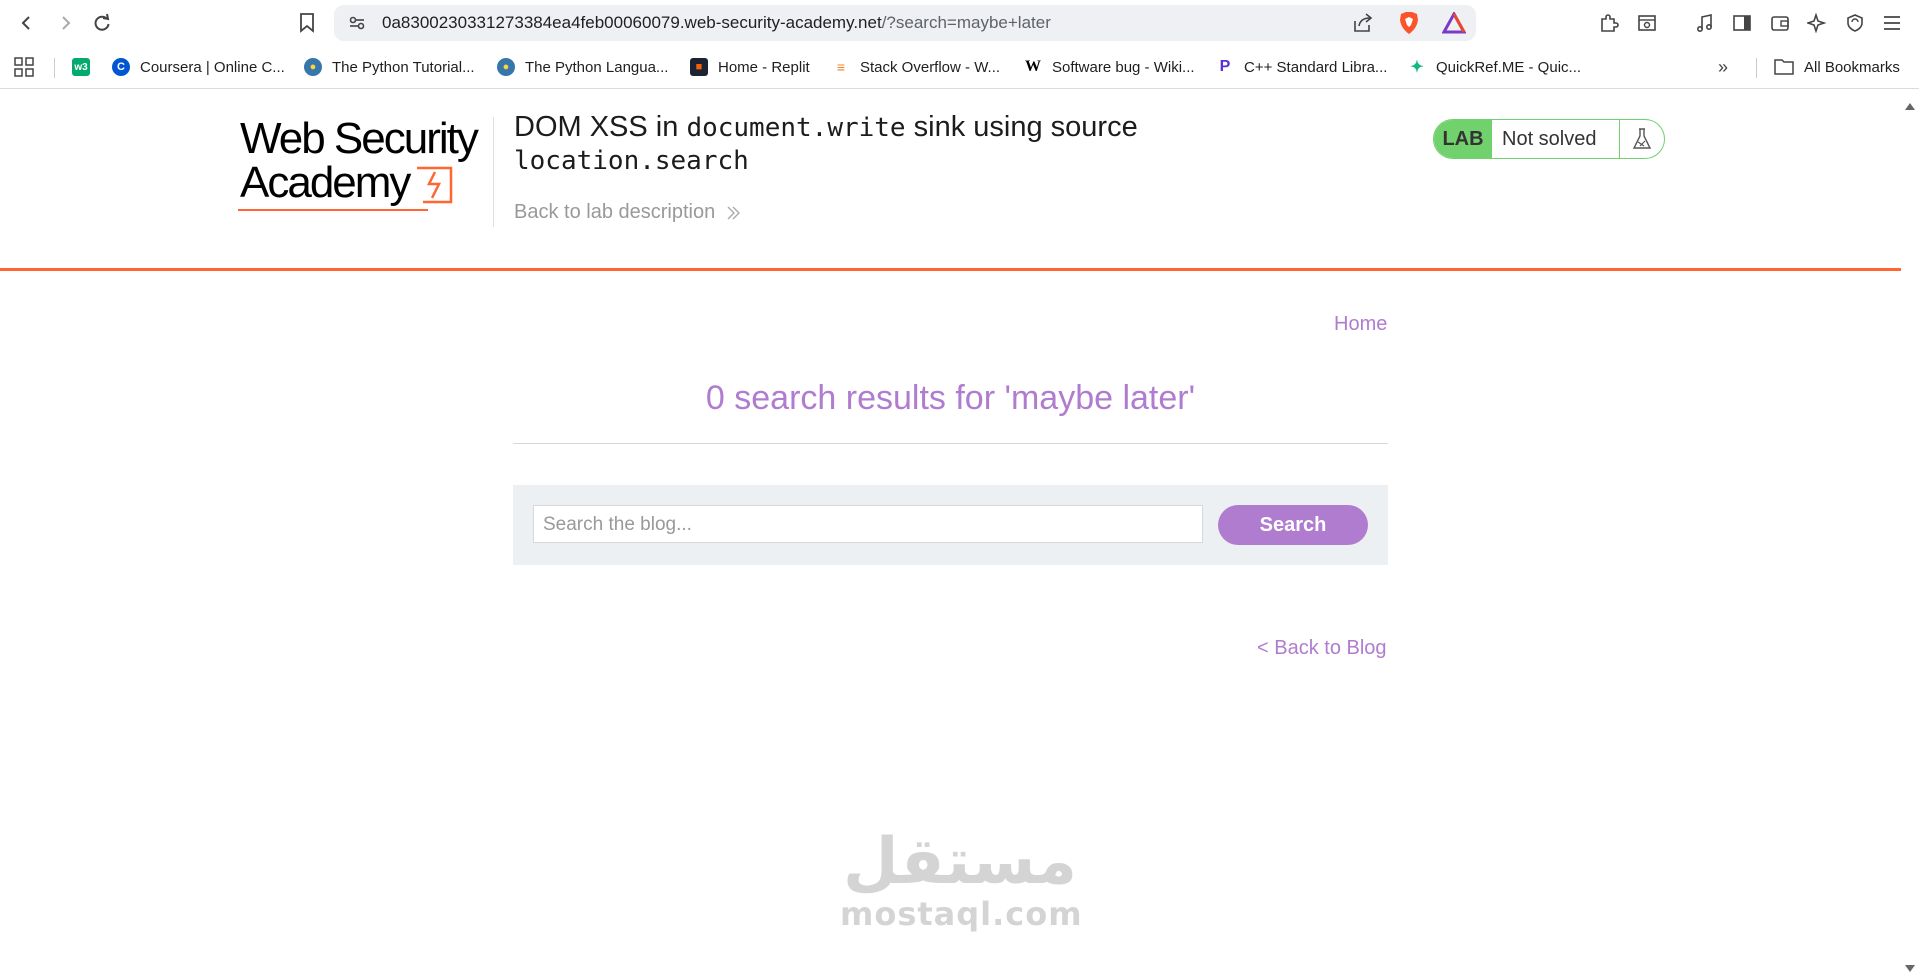 Image resolution: width=1919 pixels, height=978 pixels. Describe the element at coordinates (121, 67) in the screenshot. I see `coursera-icon: C` at that location.